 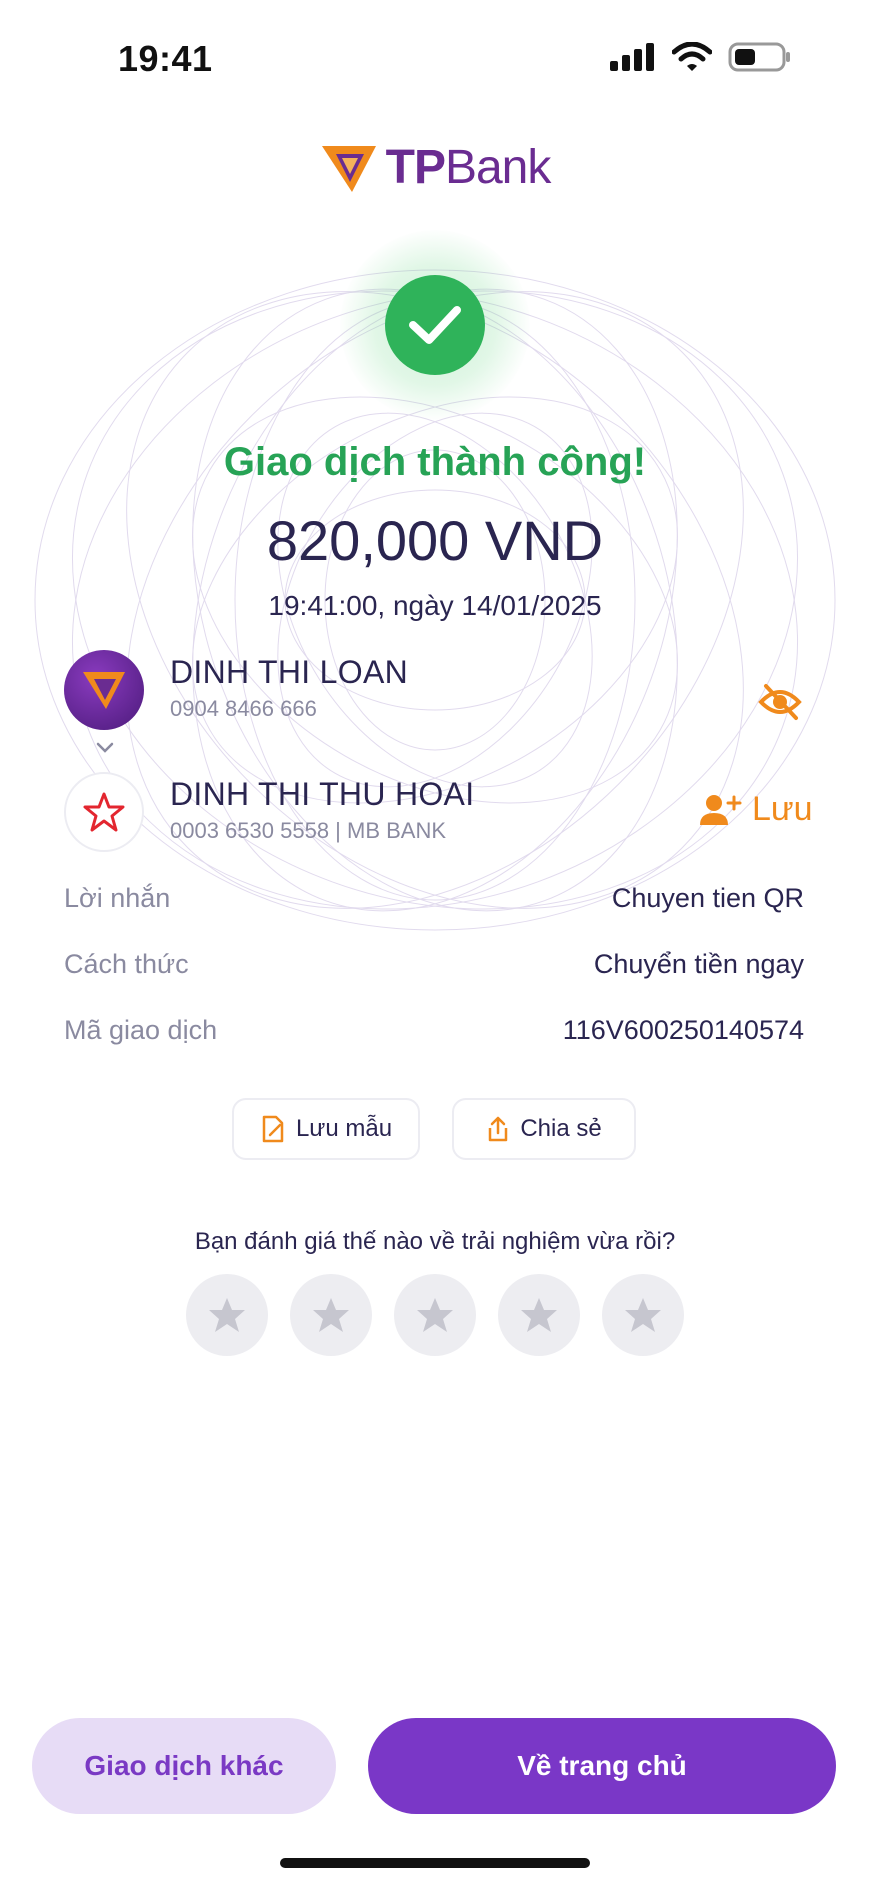 I want to click on save-contact-label: Lưu, so click(x=782, y=809).